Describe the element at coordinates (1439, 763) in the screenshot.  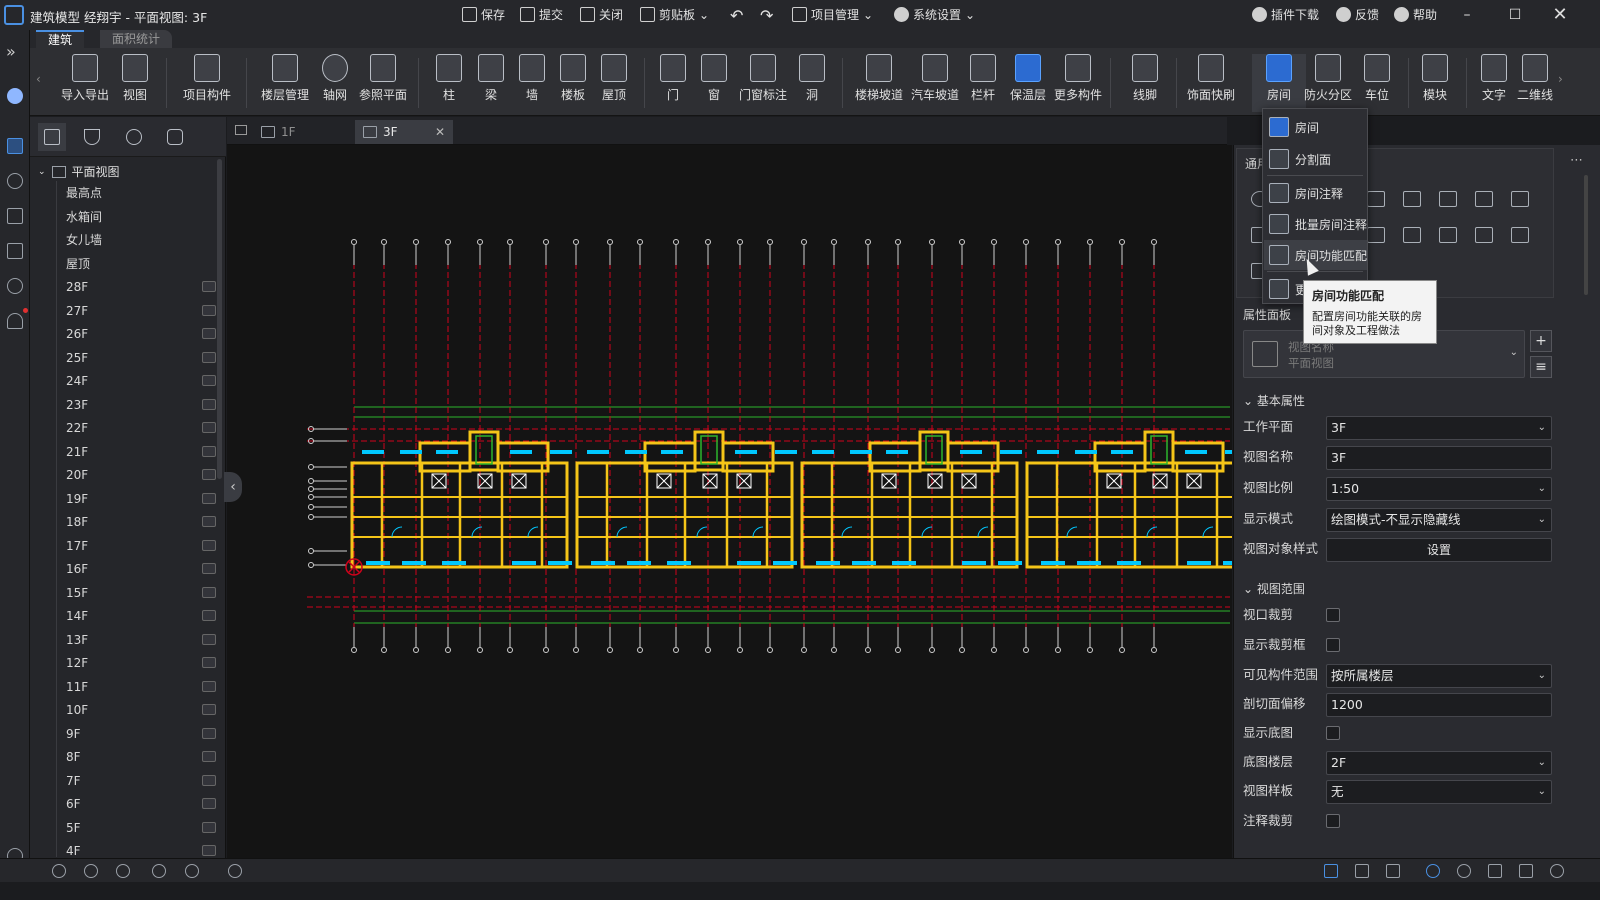
I see `underlay-floor-select: 2F ⌄` at that location.